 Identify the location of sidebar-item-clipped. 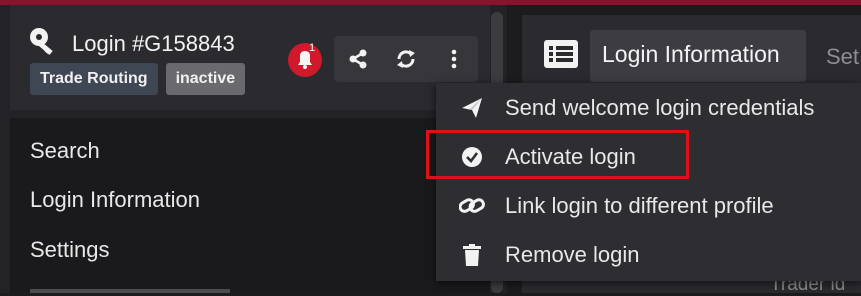
(140, 289).